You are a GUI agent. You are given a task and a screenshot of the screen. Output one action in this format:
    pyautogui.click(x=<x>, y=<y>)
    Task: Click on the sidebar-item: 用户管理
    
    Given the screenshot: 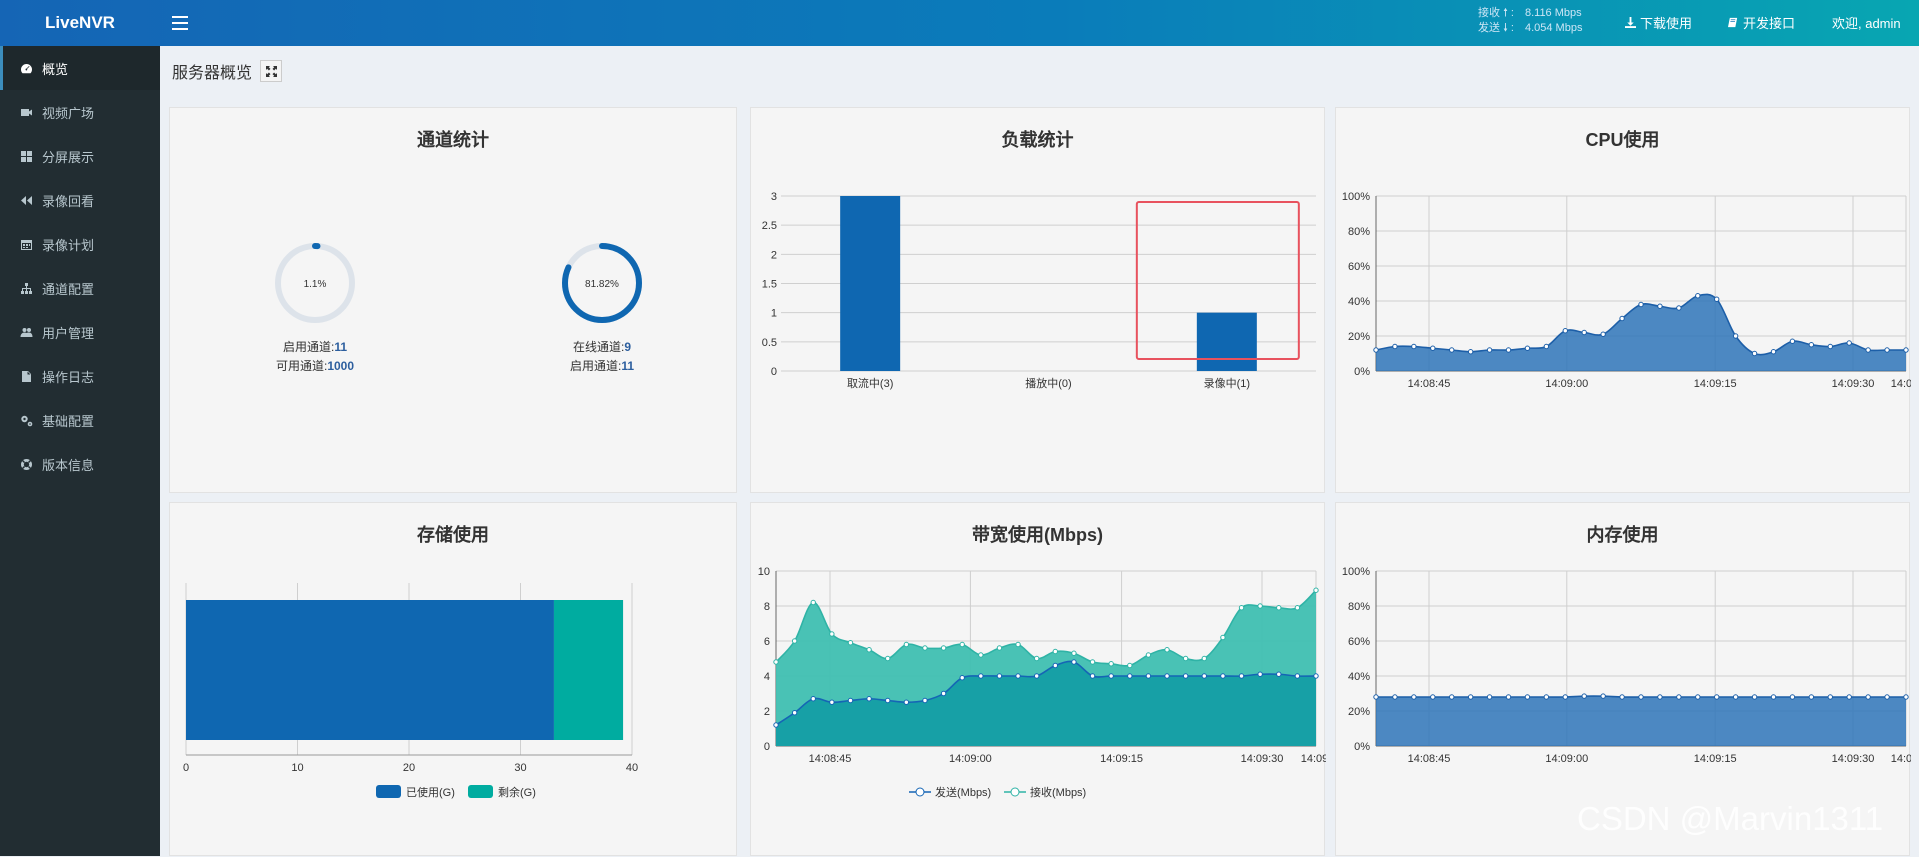 What is the action you would take?
    pyautogui.click(x=80, y=332)
    